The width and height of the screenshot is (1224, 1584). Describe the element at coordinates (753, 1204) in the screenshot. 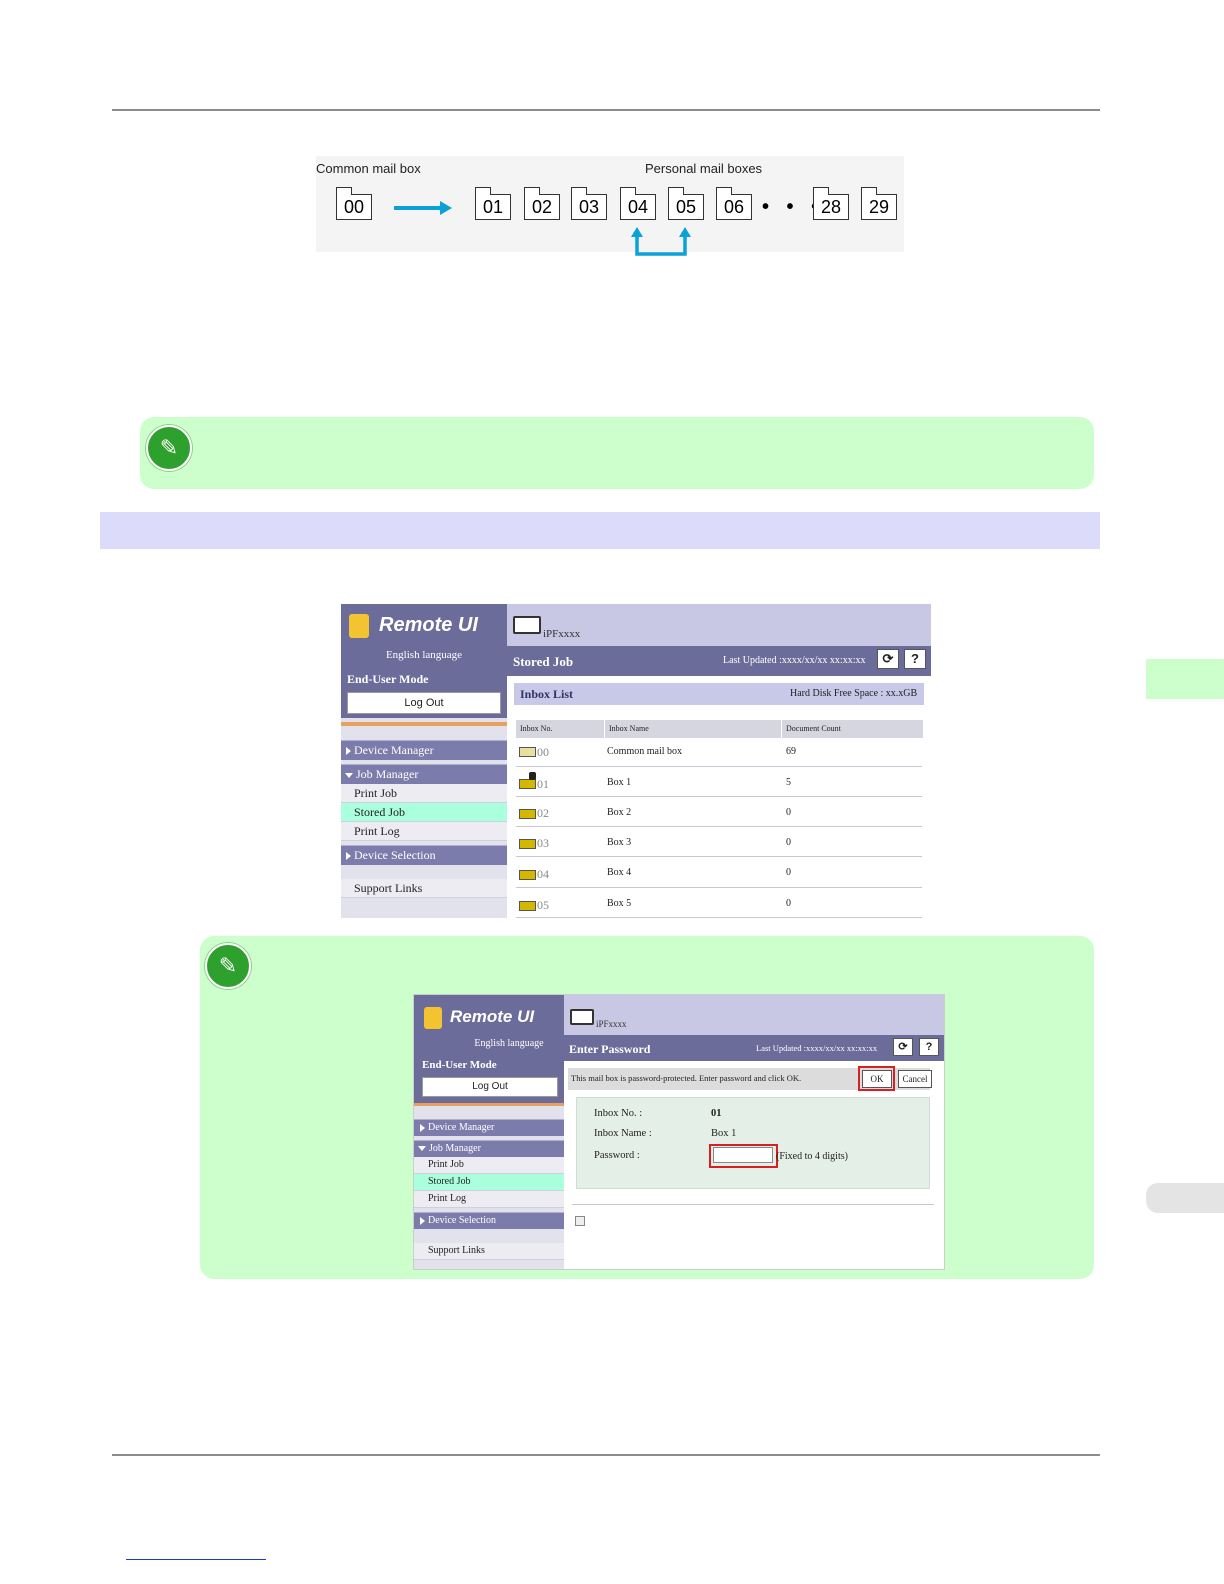

I see `content-divider` at that location.